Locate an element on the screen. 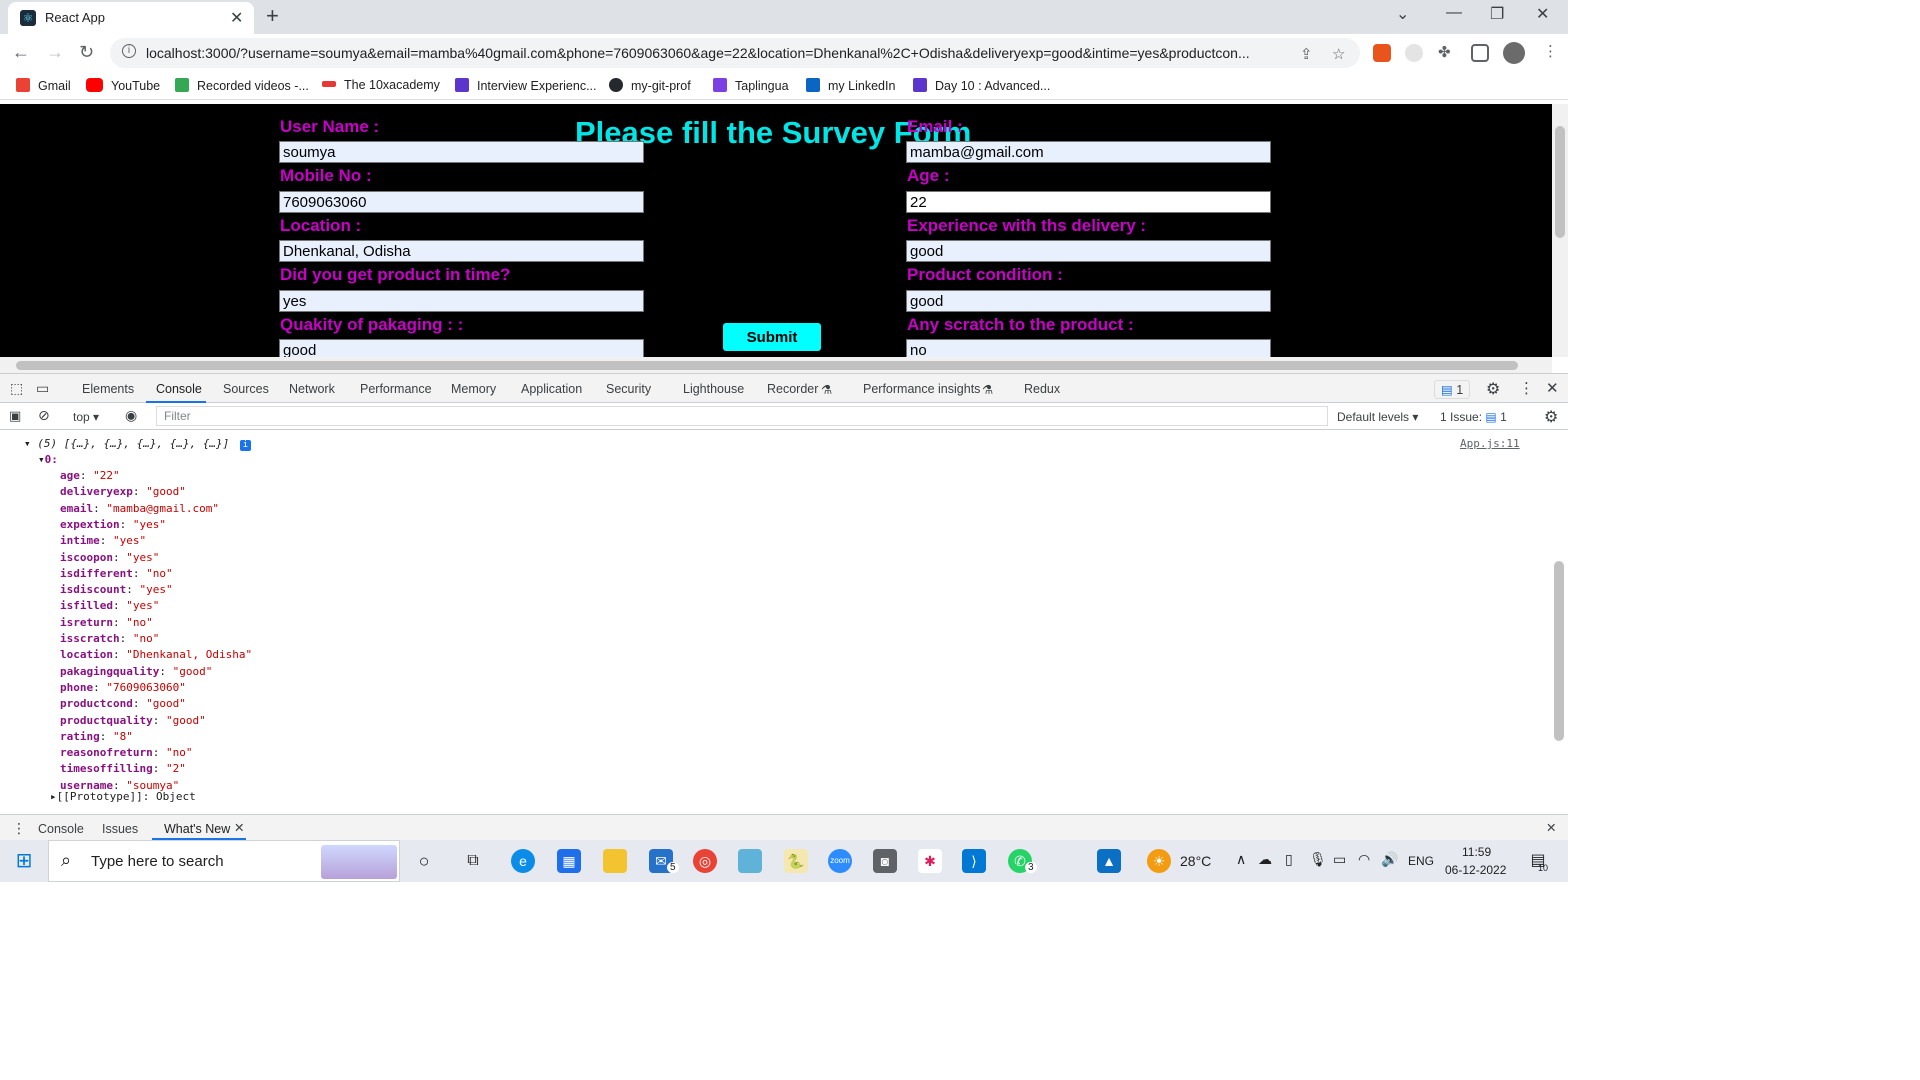 The height and width of the screenshot is (1080, 1920). back-icon: ← is located at coordinates (21, 52).